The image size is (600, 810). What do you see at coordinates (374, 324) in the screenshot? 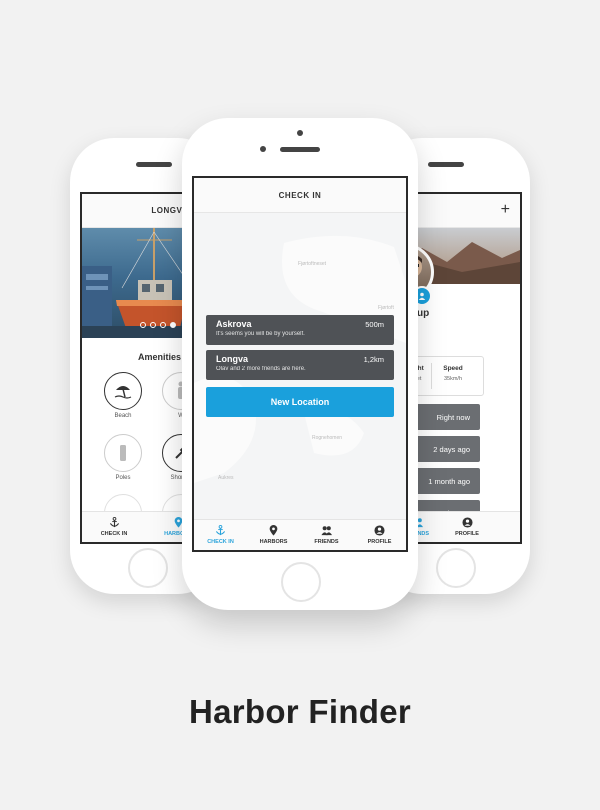
I see `location-distance: 500m` at bounding box center [374, 324].